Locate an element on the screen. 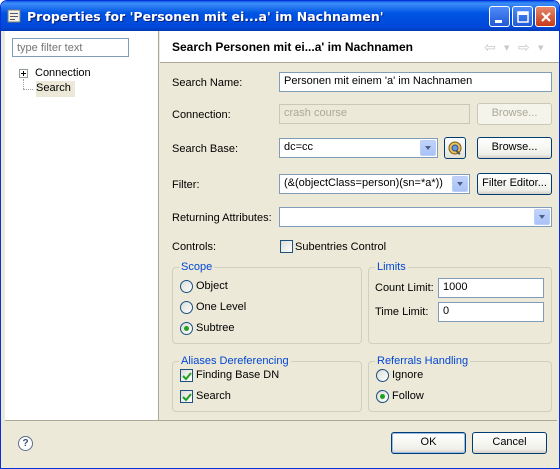 The image size is (560, 469). scope-object-label: Object is located at coordinates (212, 286).